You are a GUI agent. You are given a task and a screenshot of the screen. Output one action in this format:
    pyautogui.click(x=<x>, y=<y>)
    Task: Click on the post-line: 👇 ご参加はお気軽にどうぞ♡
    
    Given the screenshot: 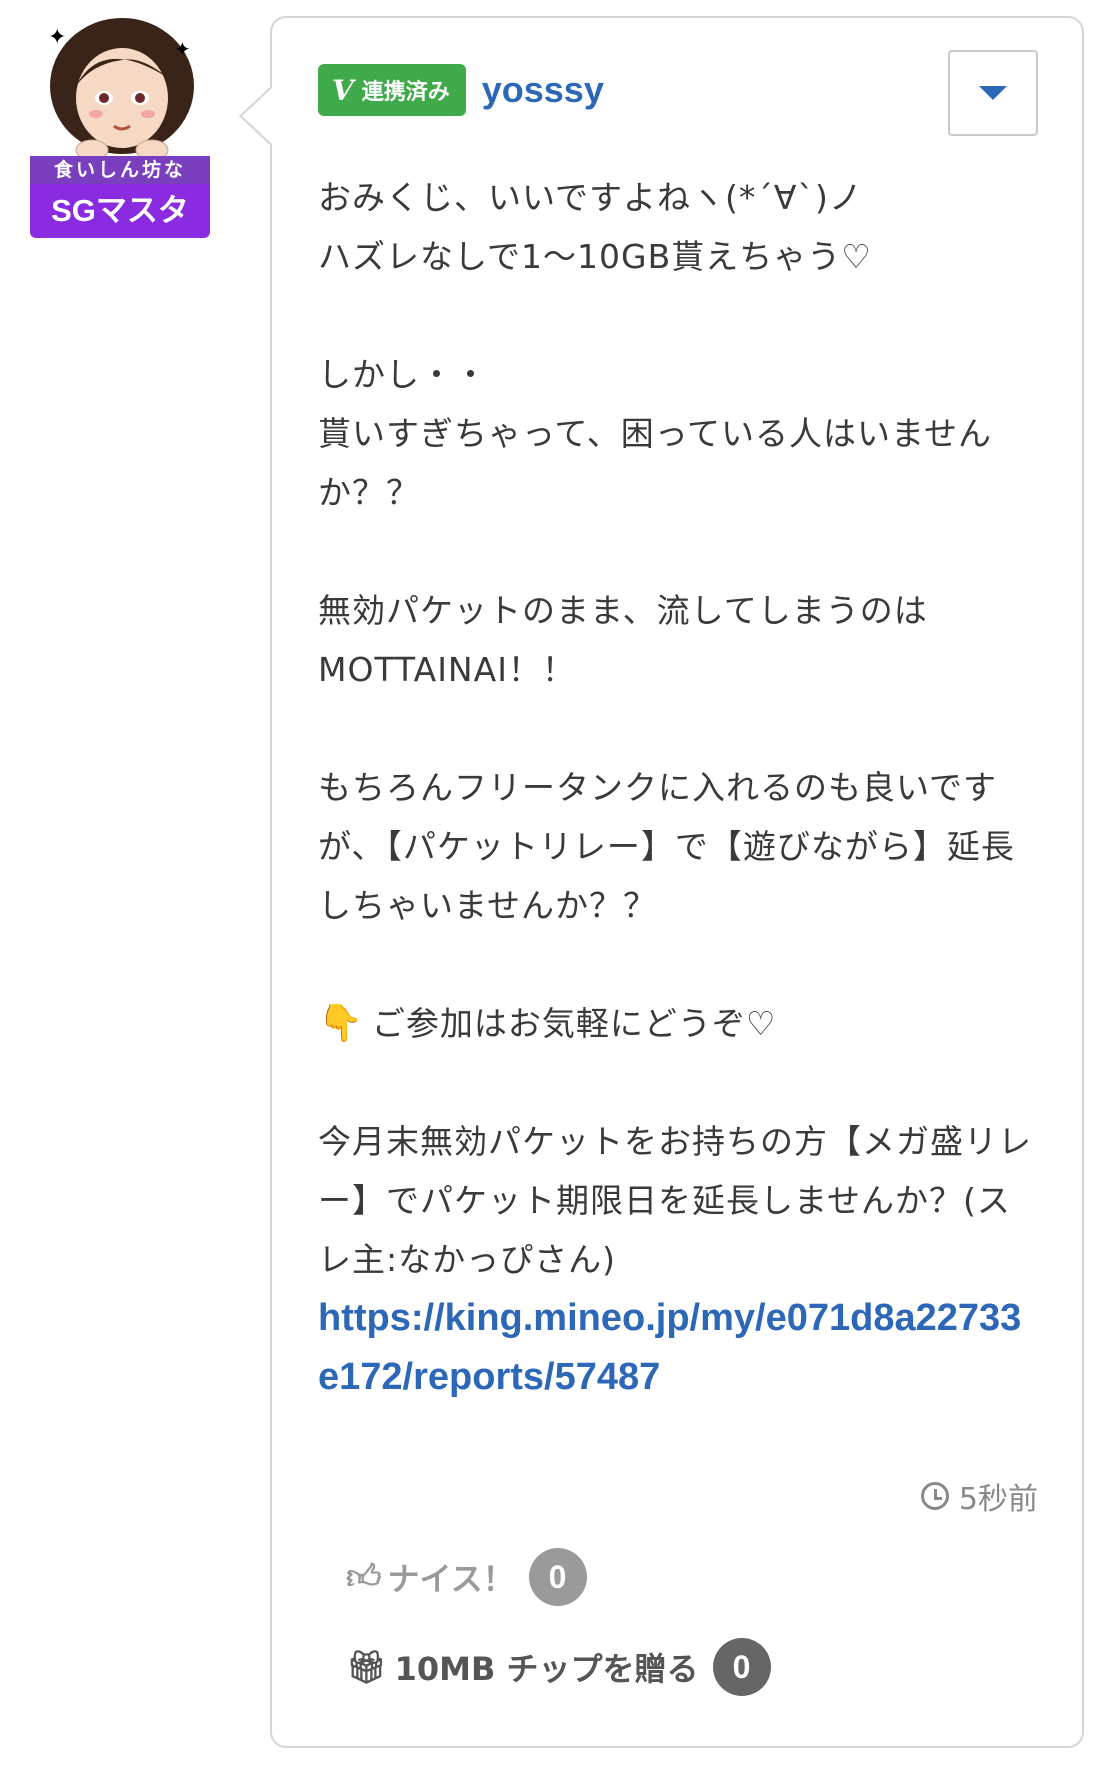 What is the action you would take?
    pyautogui.click(x=678, y=1023)
    